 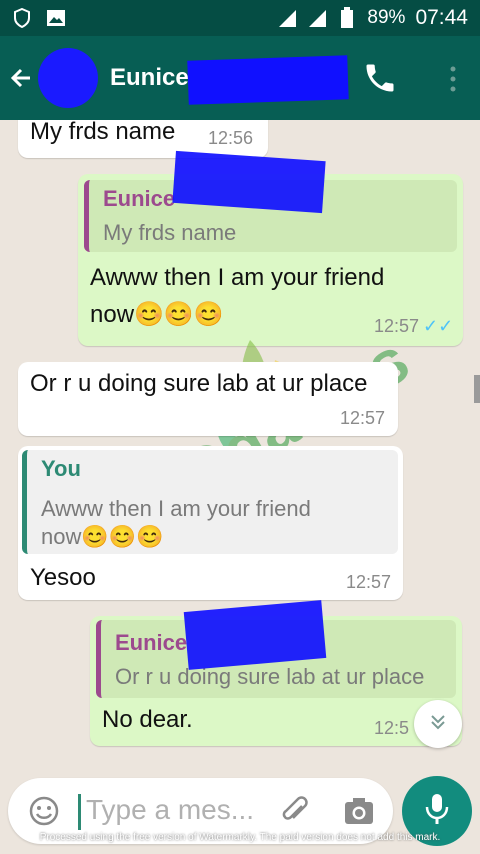 I want to click on scrollbar-thumb, so click(x=477, y=389).